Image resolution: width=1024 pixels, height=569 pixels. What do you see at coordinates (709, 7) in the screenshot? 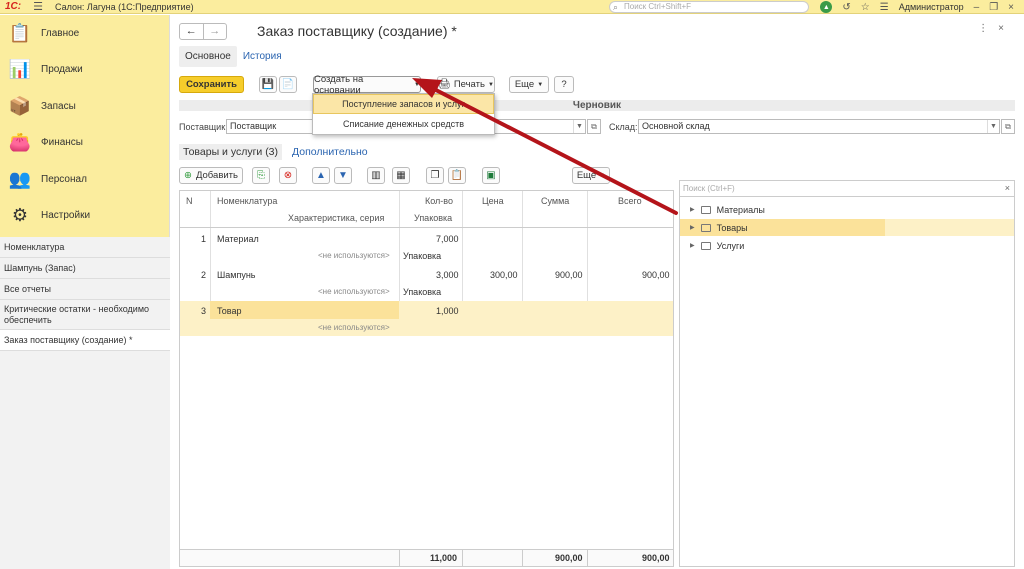
I see `global-search-input: ⌕ Поиск Ctrl+Shift+F` at bounding box center [709, 7].